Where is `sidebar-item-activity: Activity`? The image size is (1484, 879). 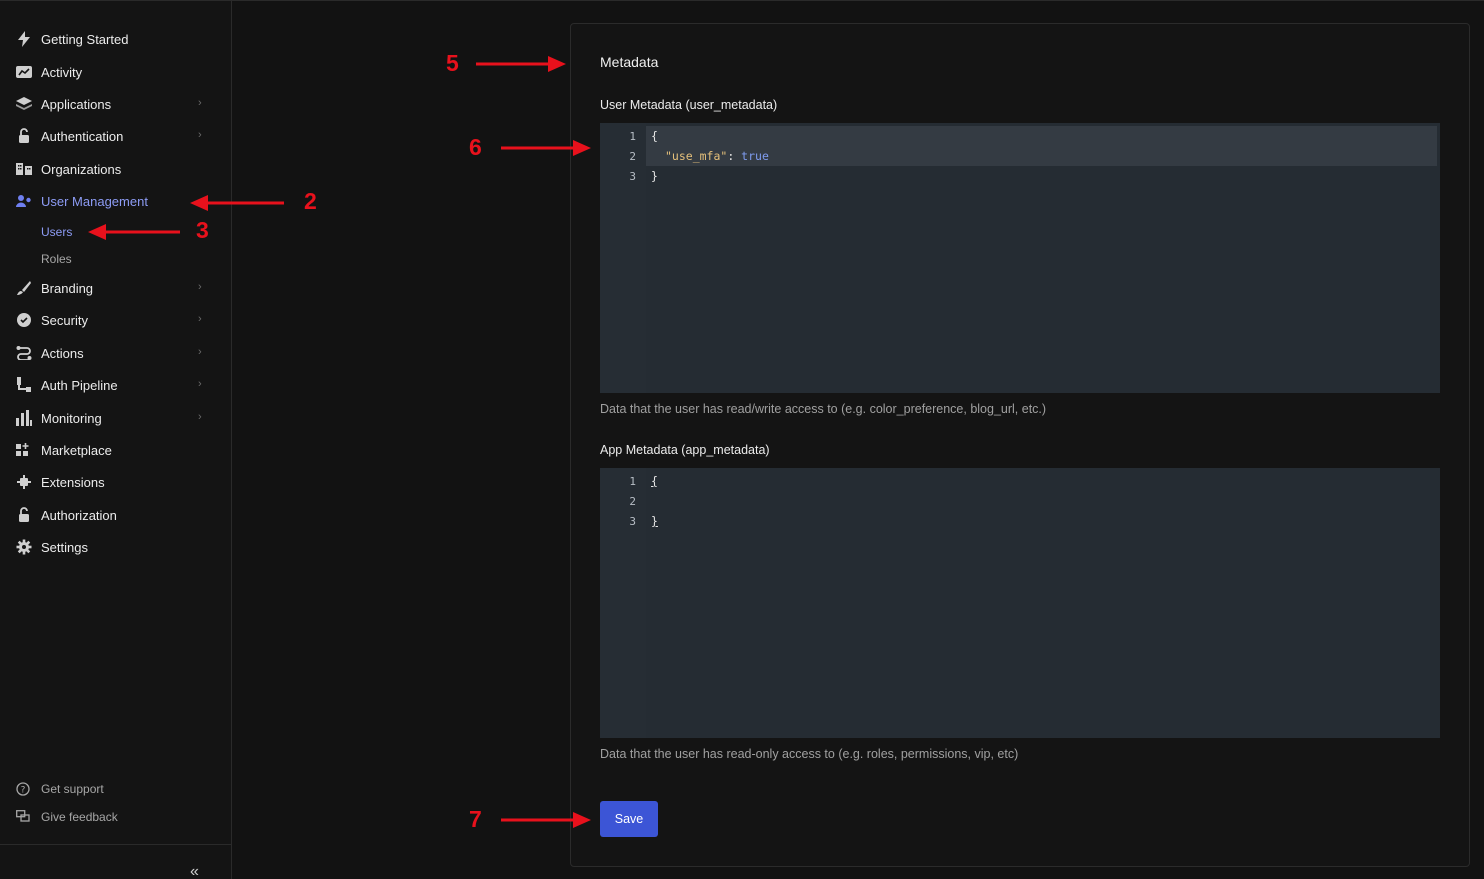 sidebar-item-activity: Activity is located at coordinates (115, 72).